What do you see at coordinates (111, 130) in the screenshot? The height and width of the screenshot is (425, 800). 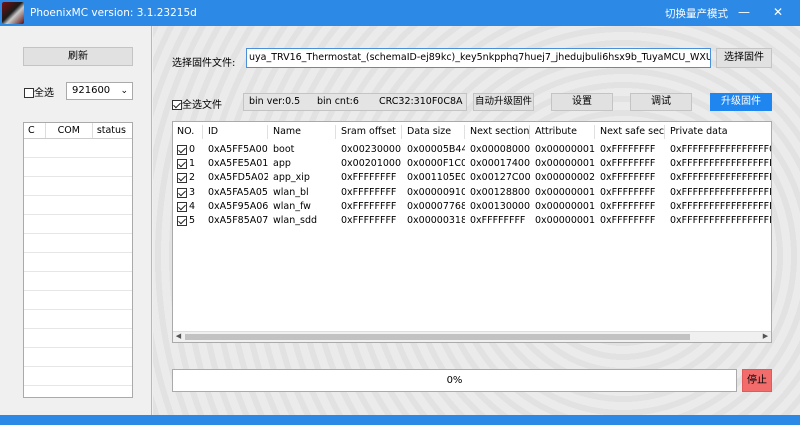 I see `com-col-status: status` at bounding box center [111, 130].